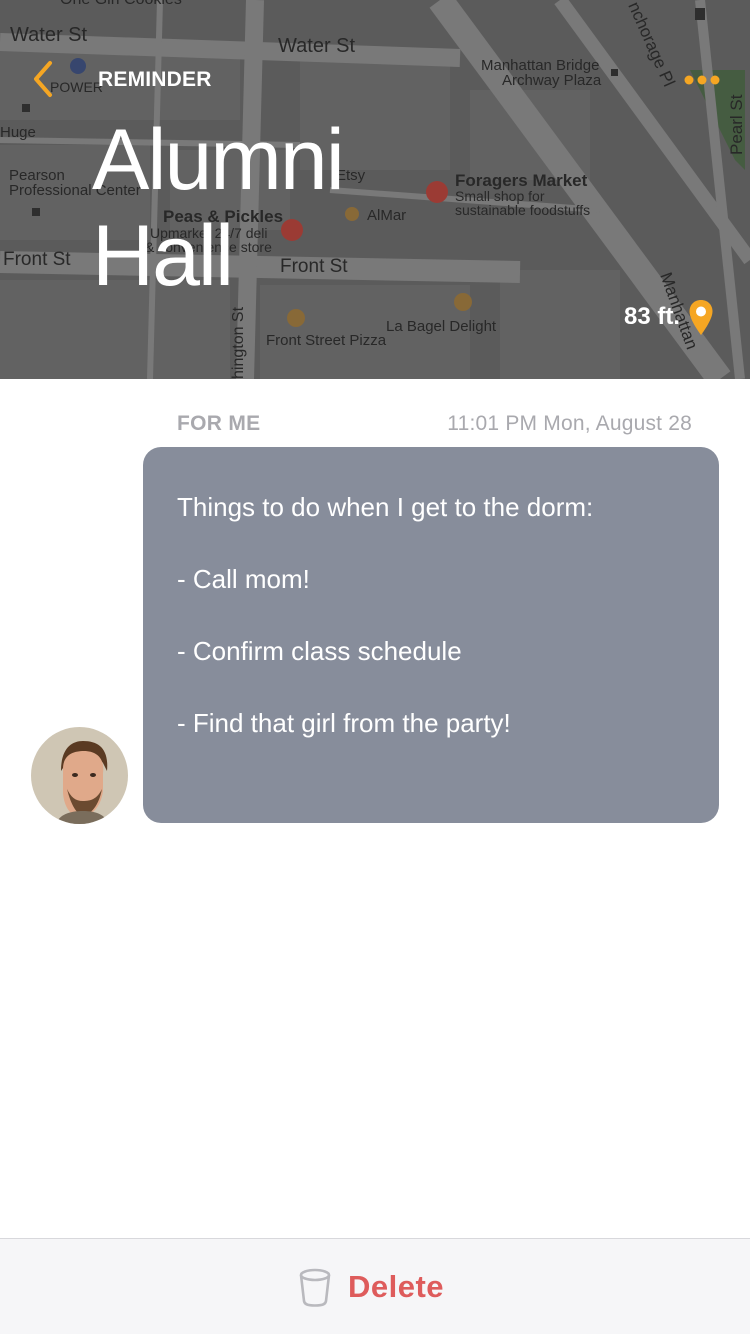  I want to click on avatar-image, so click(79, 775).